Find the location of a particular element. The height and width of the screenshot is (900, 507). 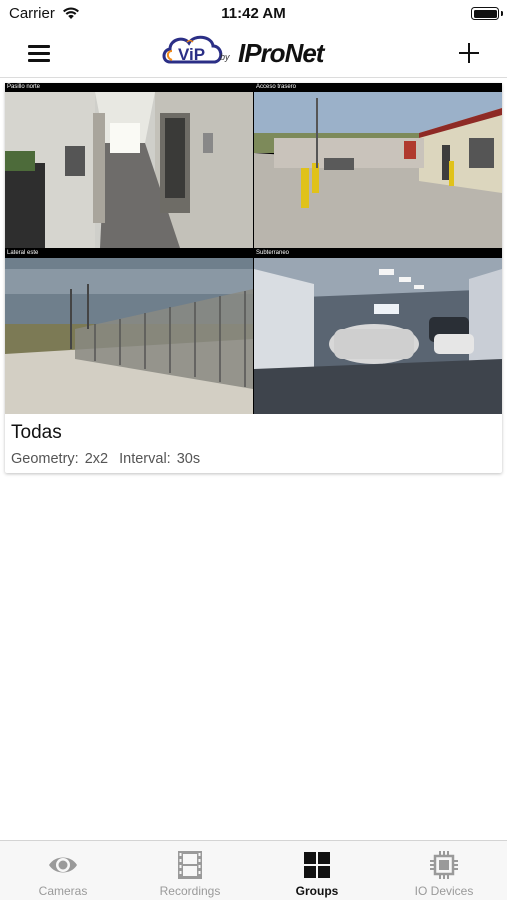

camera-snapshot-underground is located at coordinates (378, 336).